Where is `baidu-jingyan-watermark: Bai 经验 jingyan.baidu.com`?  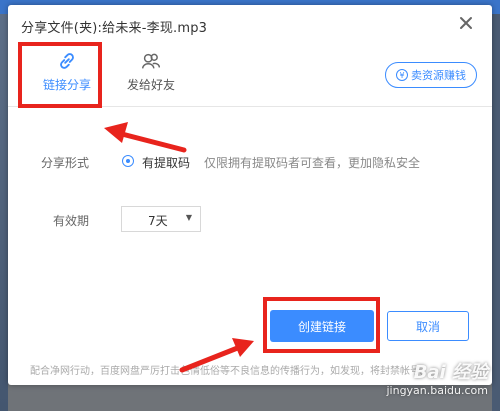 baidu-jingyan-watermark: Bai 经验 jingyan.baidu.com is located at coordinates (437, 377).